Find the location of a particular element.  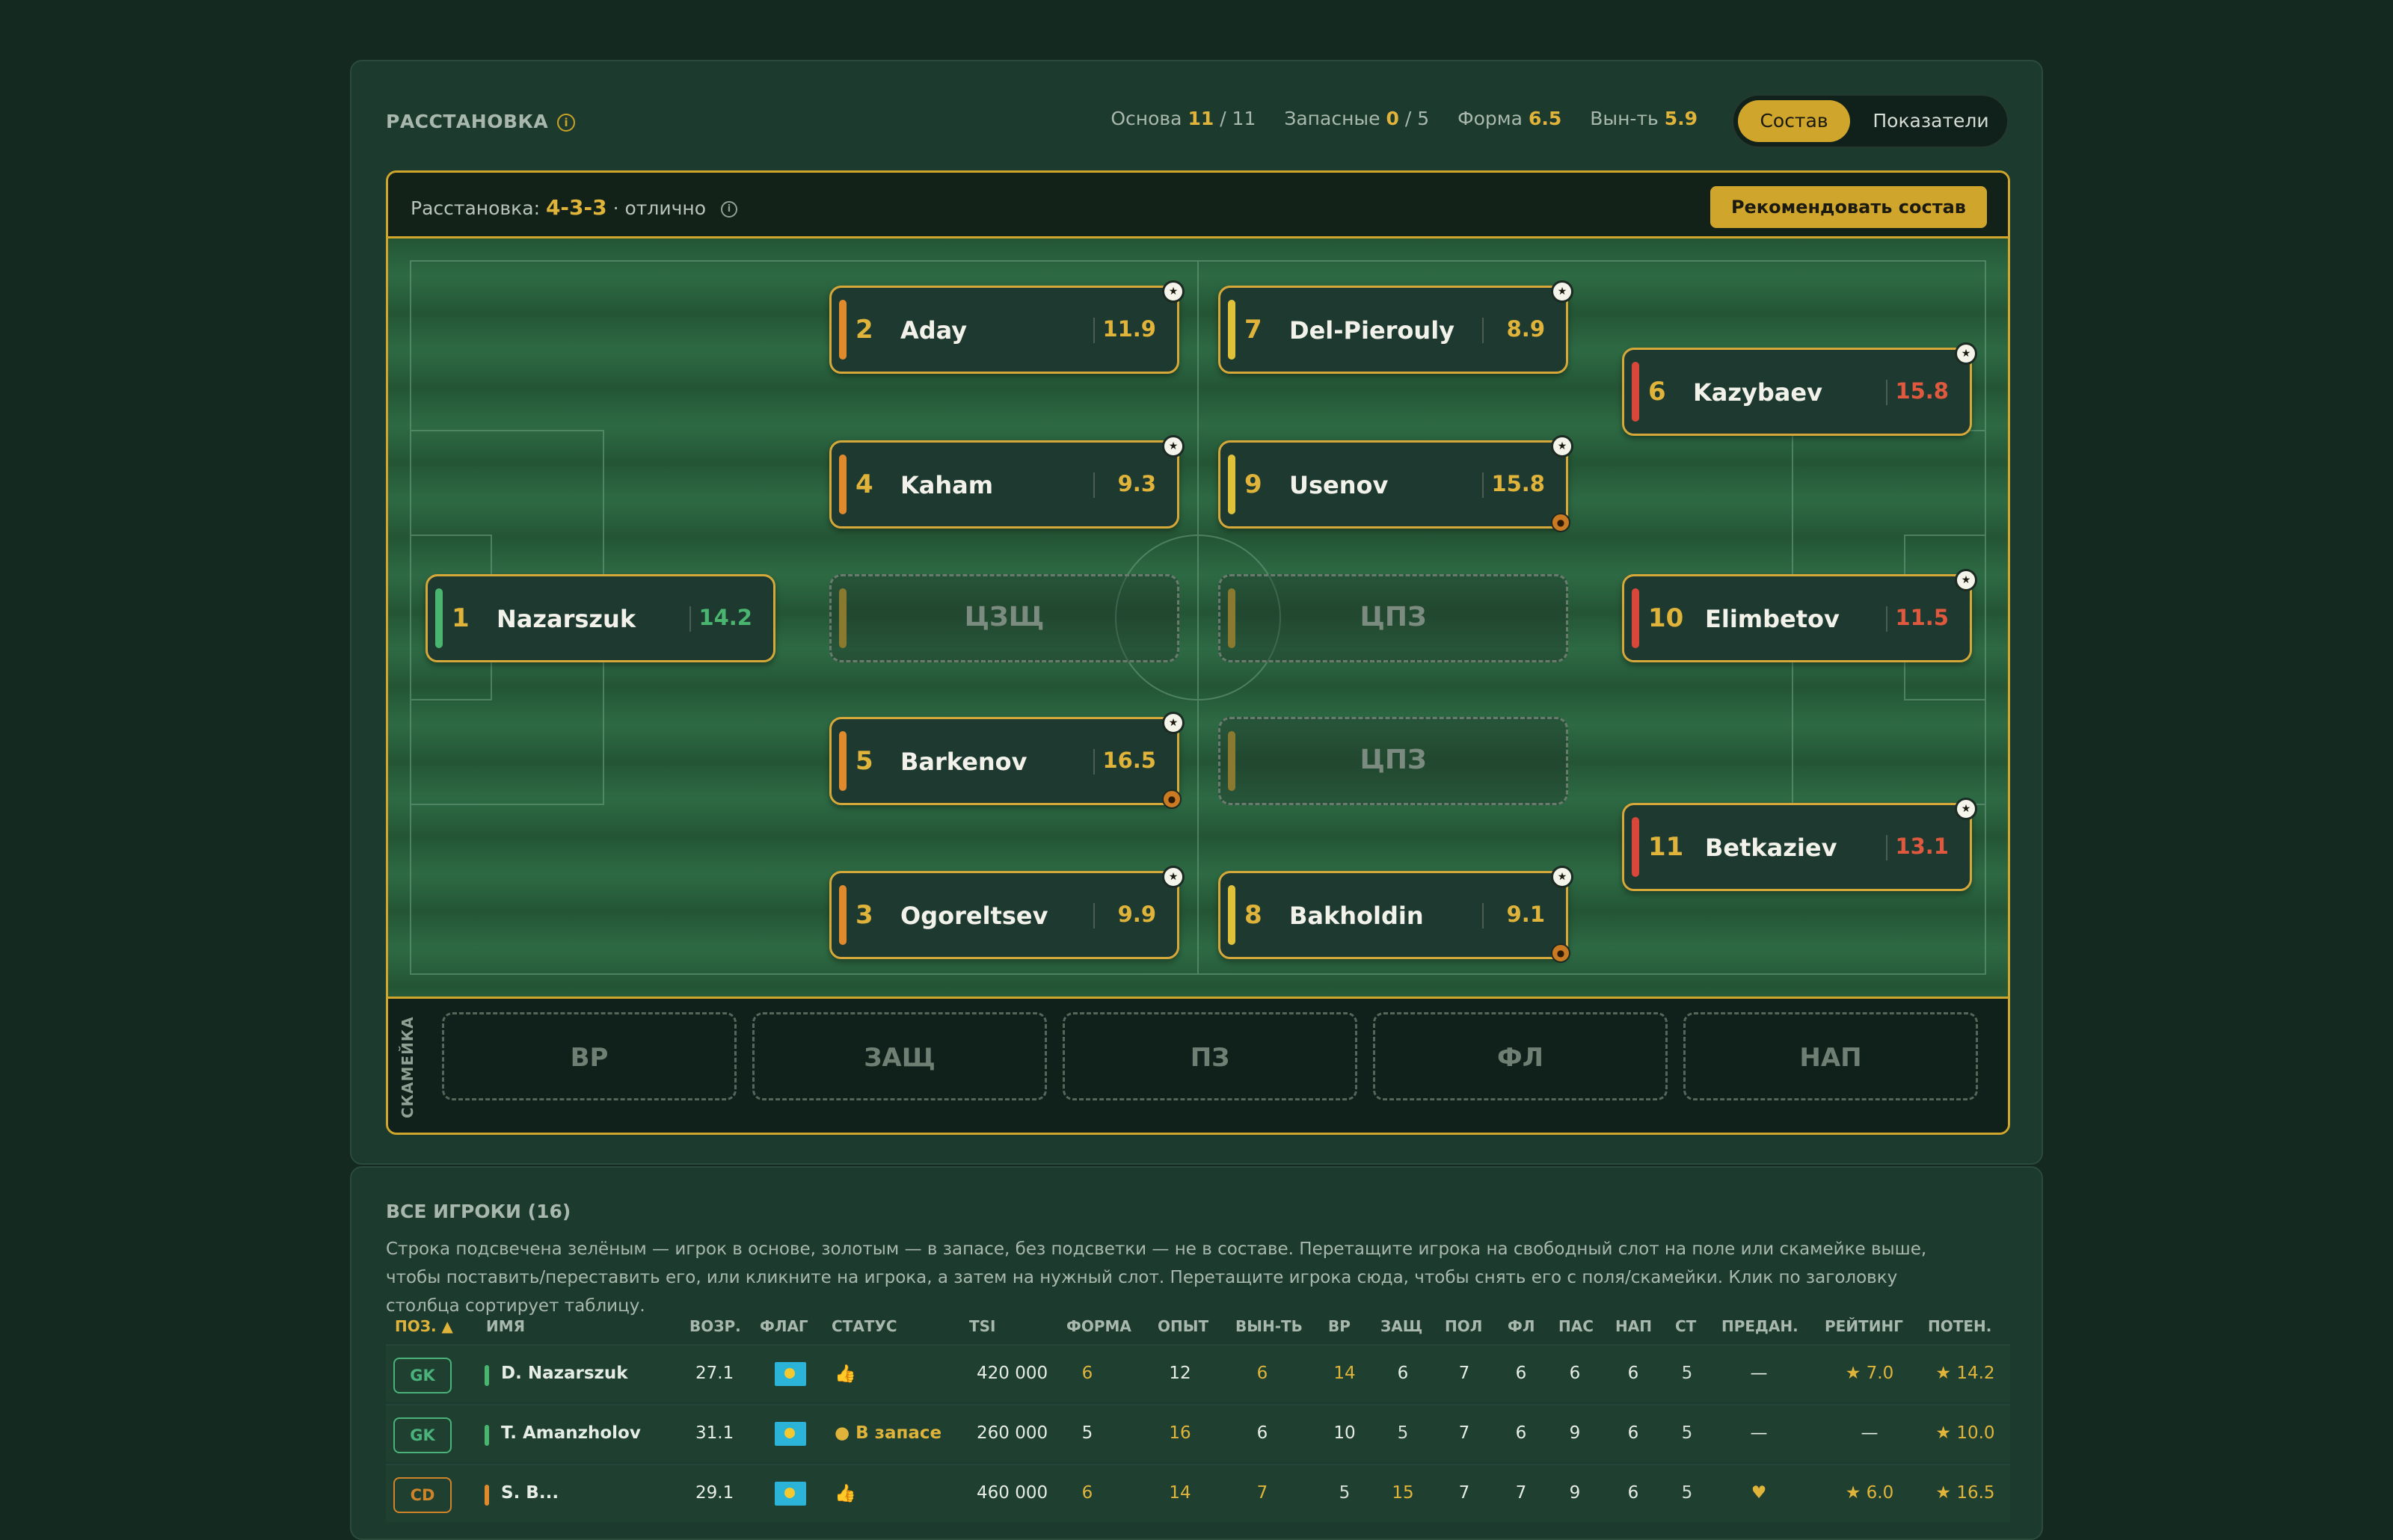

col-header: ПРЕДАН. is located at coordinates (1759, 1326).